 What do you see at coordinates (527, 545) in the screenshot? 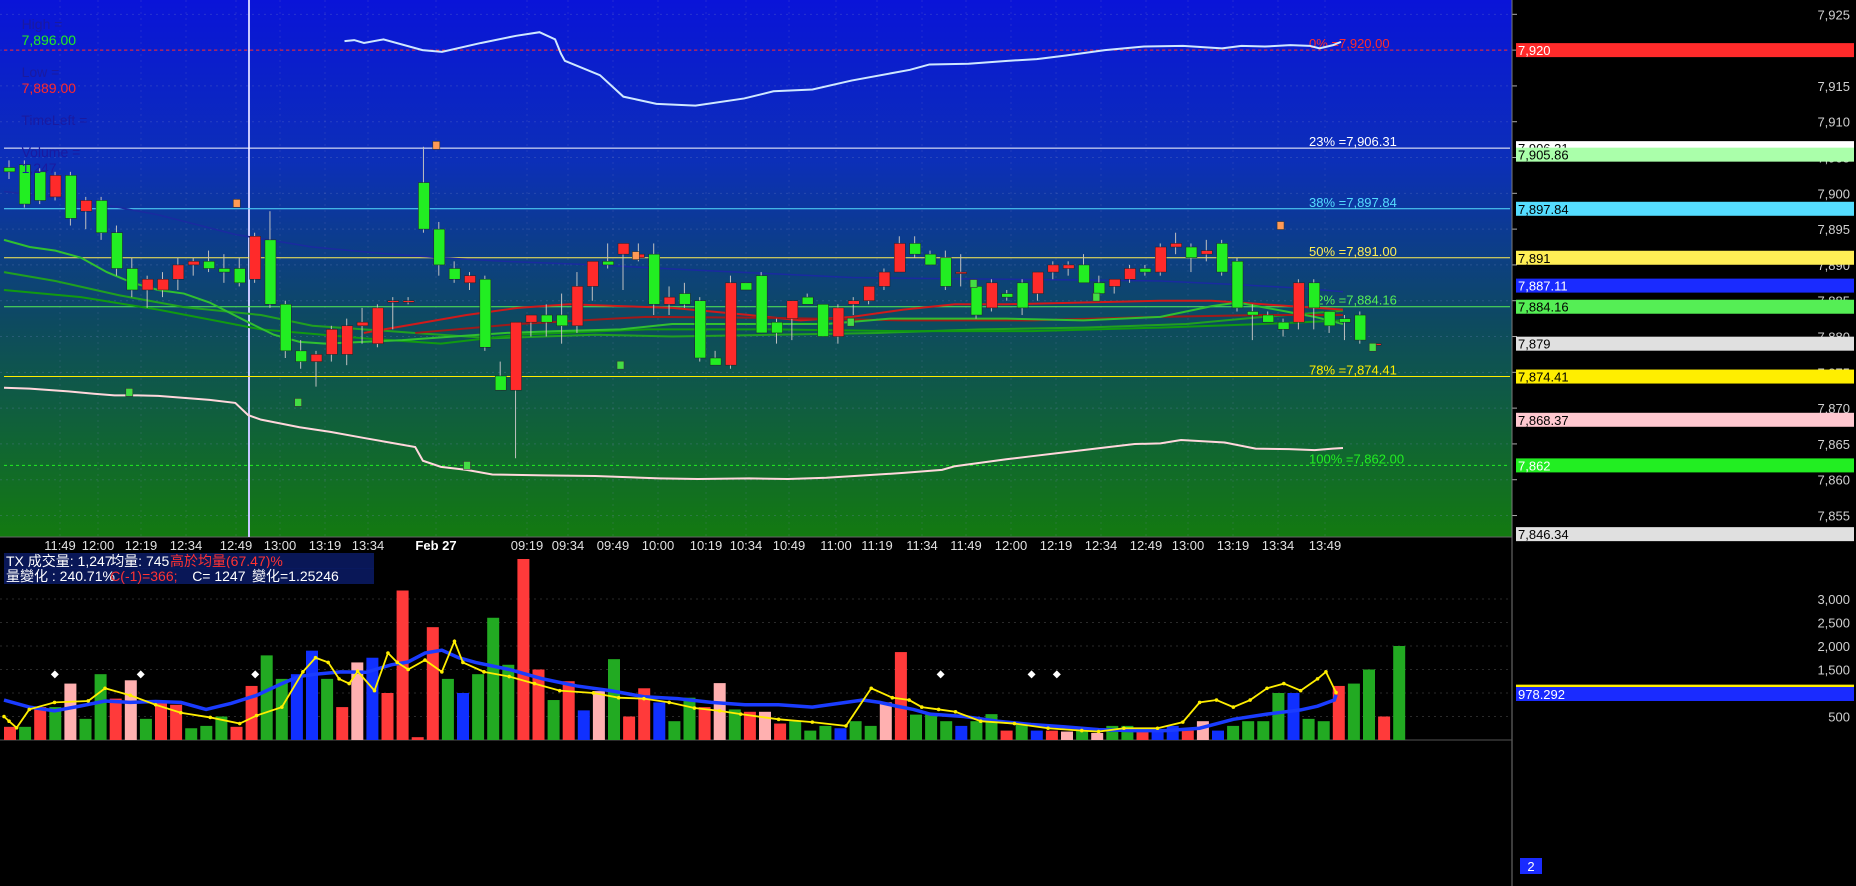
I see `time-axis-label: 09:19` at bounding box center [527, 545].